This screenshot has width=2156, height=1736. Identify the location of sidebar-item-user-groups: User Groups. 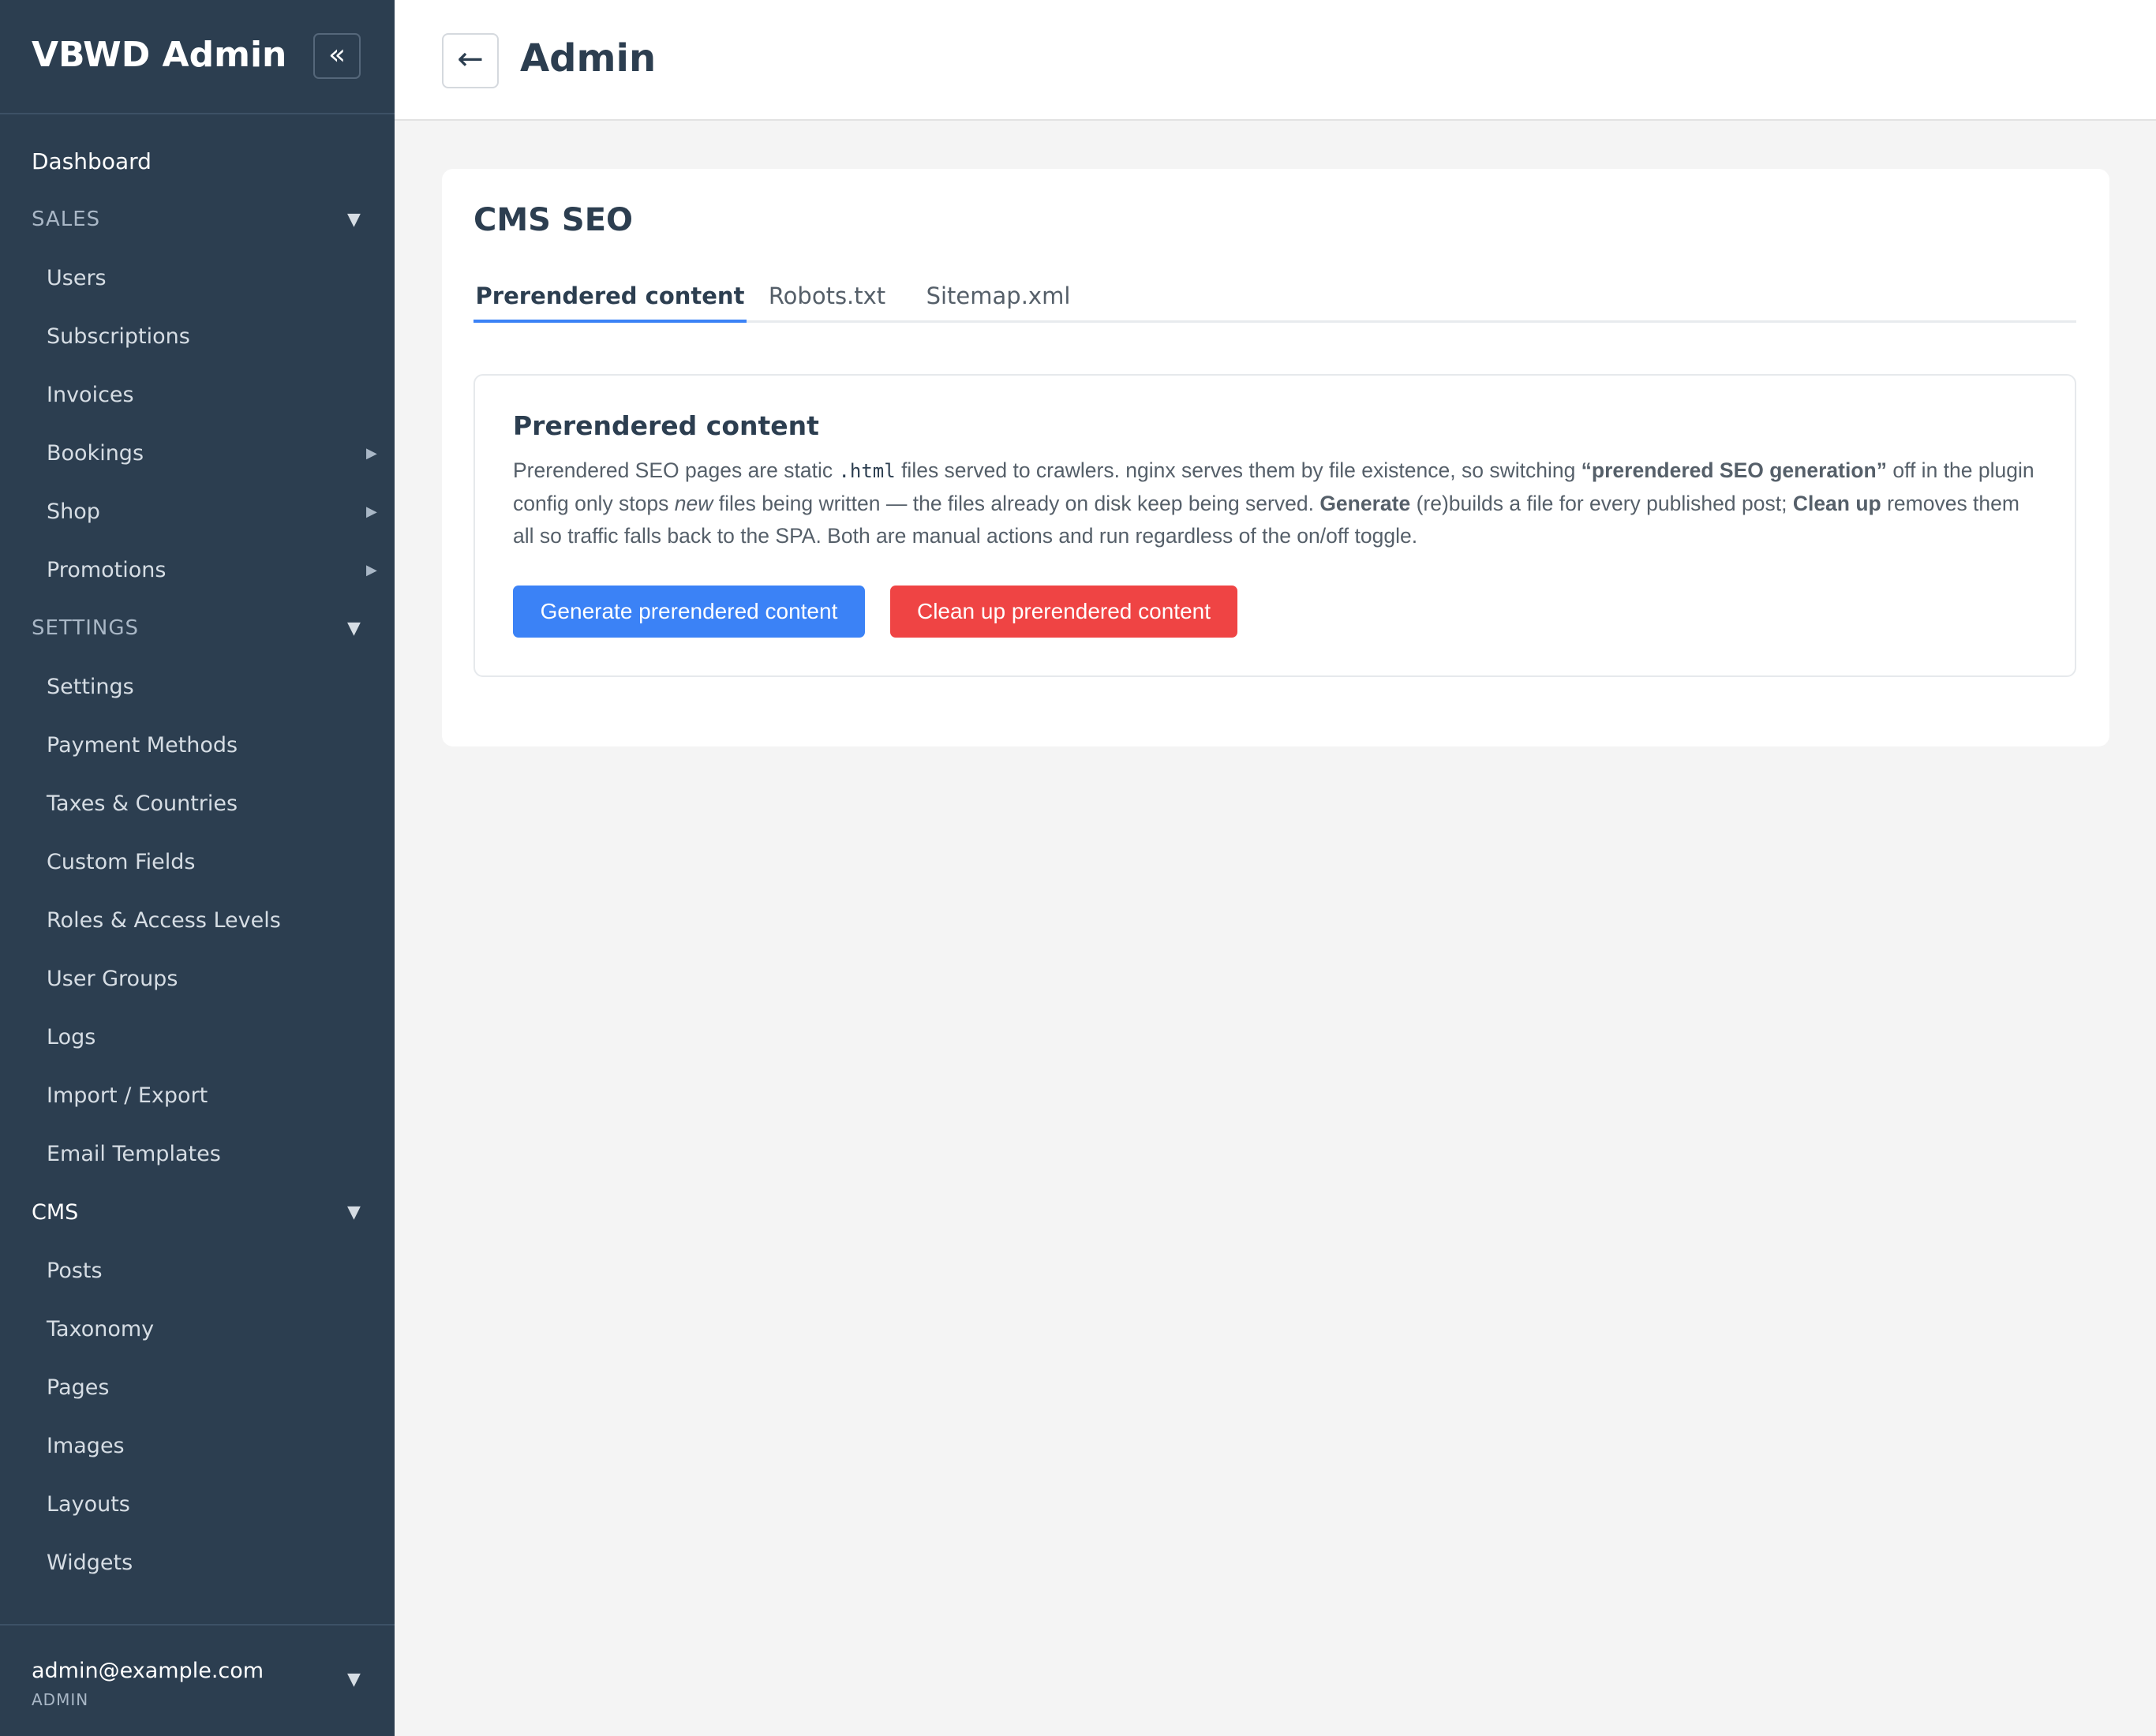
(197, 978).